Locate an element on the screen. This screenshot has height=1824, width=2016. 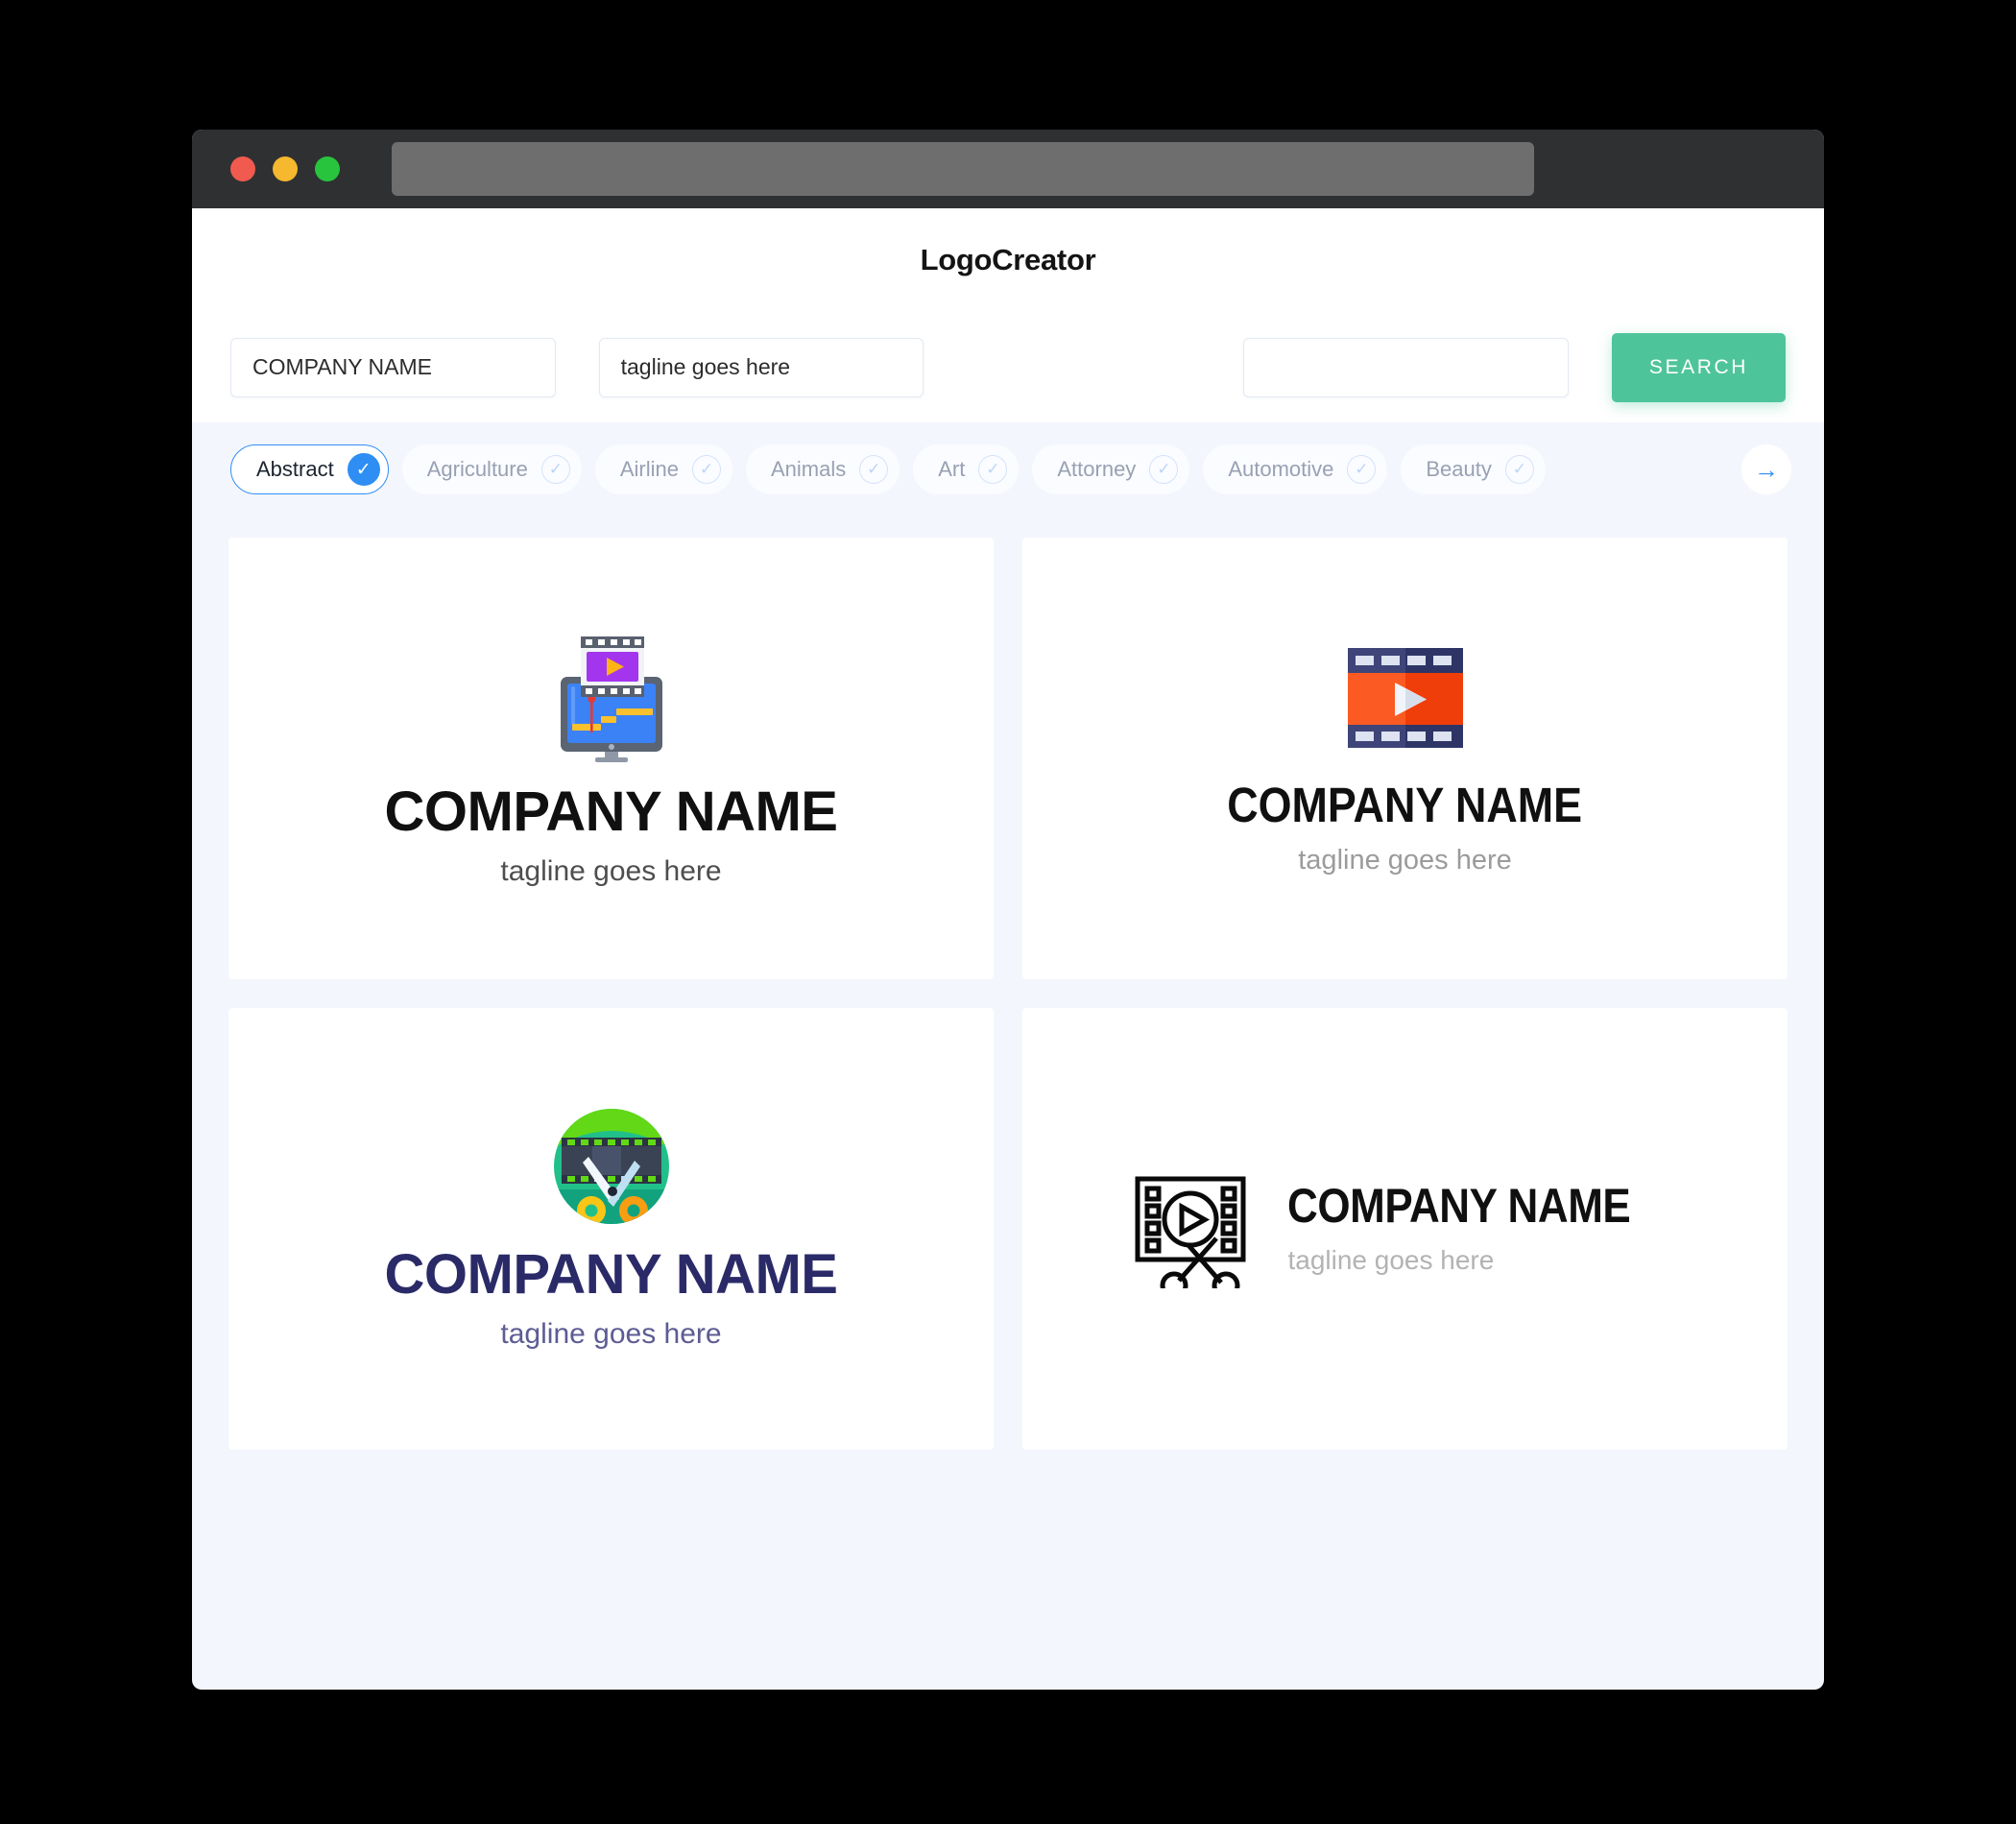
category-chip-animals: Animals ✓ is located at coordinates (823, 469).